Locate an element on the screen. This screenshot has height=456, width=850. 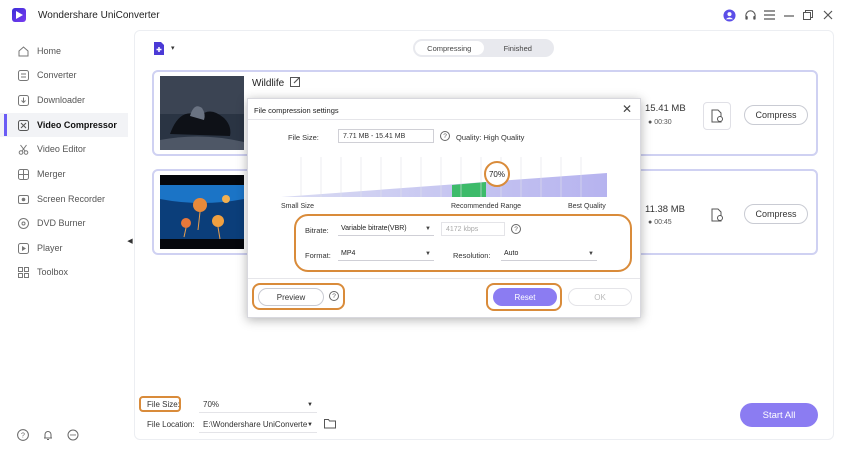
sidebar-item-label: Downloader is located at coordinates (61, 100).